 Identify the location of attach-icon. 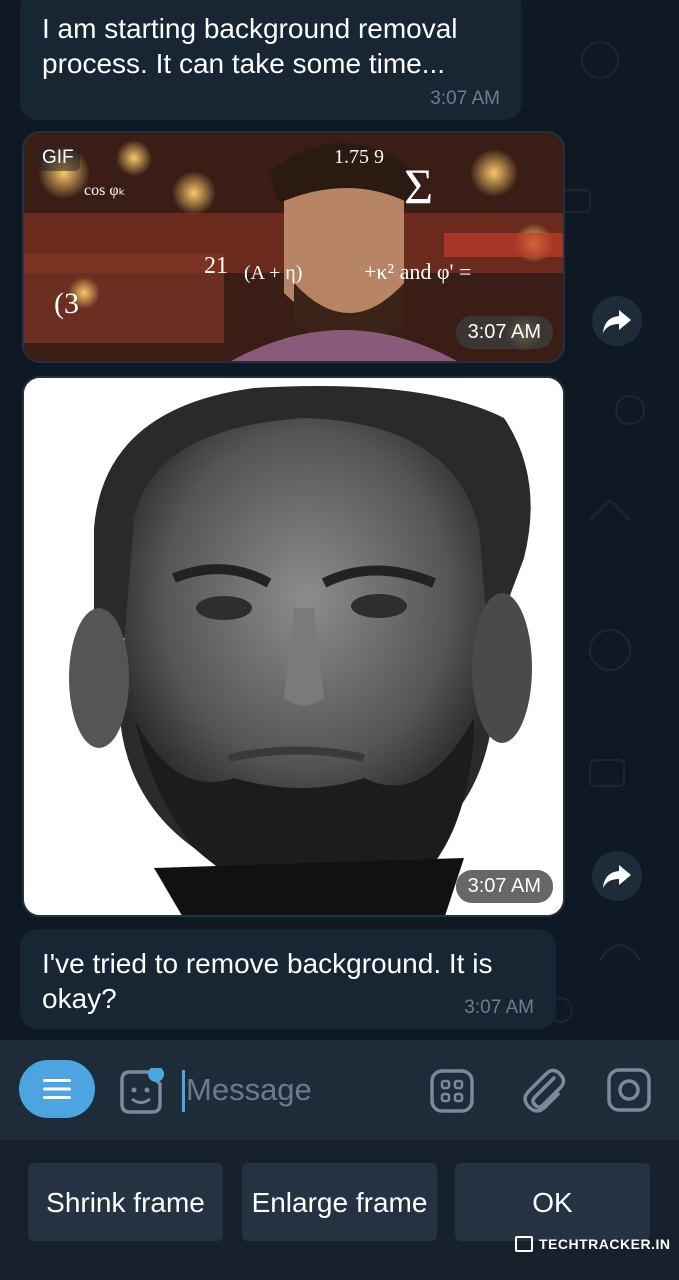
(544, 1090).